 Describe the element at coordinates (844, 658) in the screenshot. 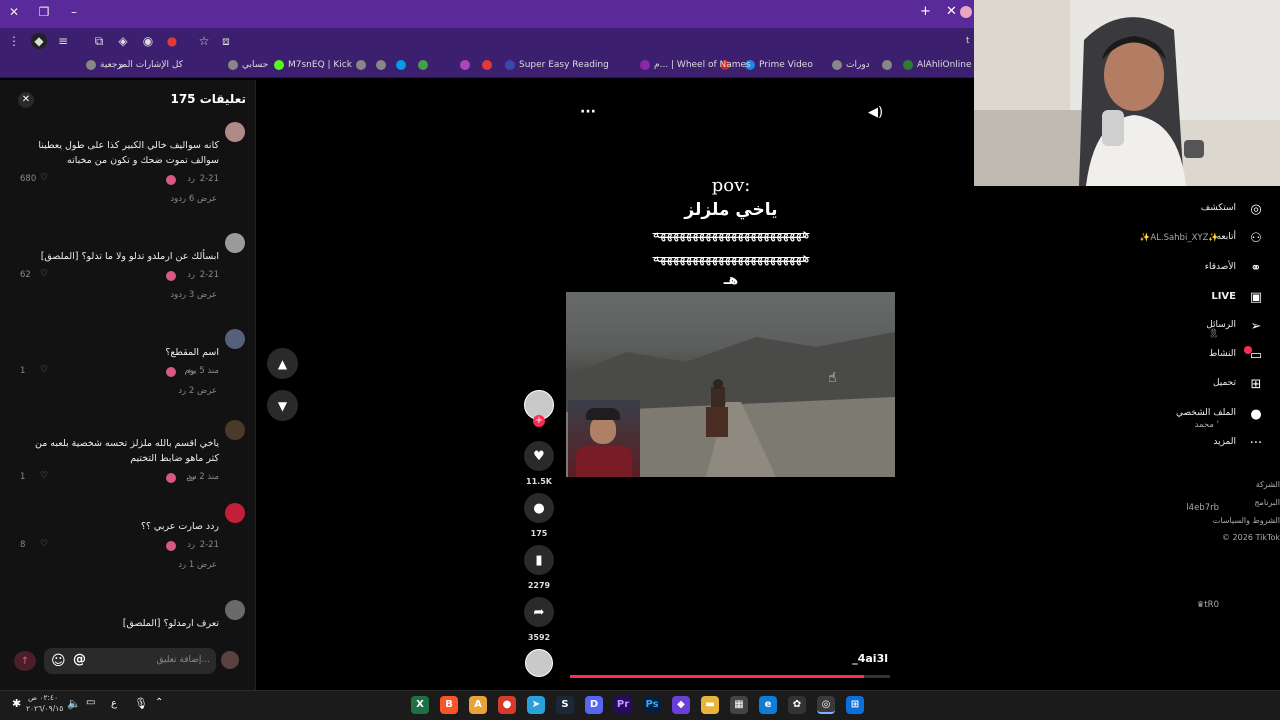

I see `video-author-name: _4ai3l` at that location.